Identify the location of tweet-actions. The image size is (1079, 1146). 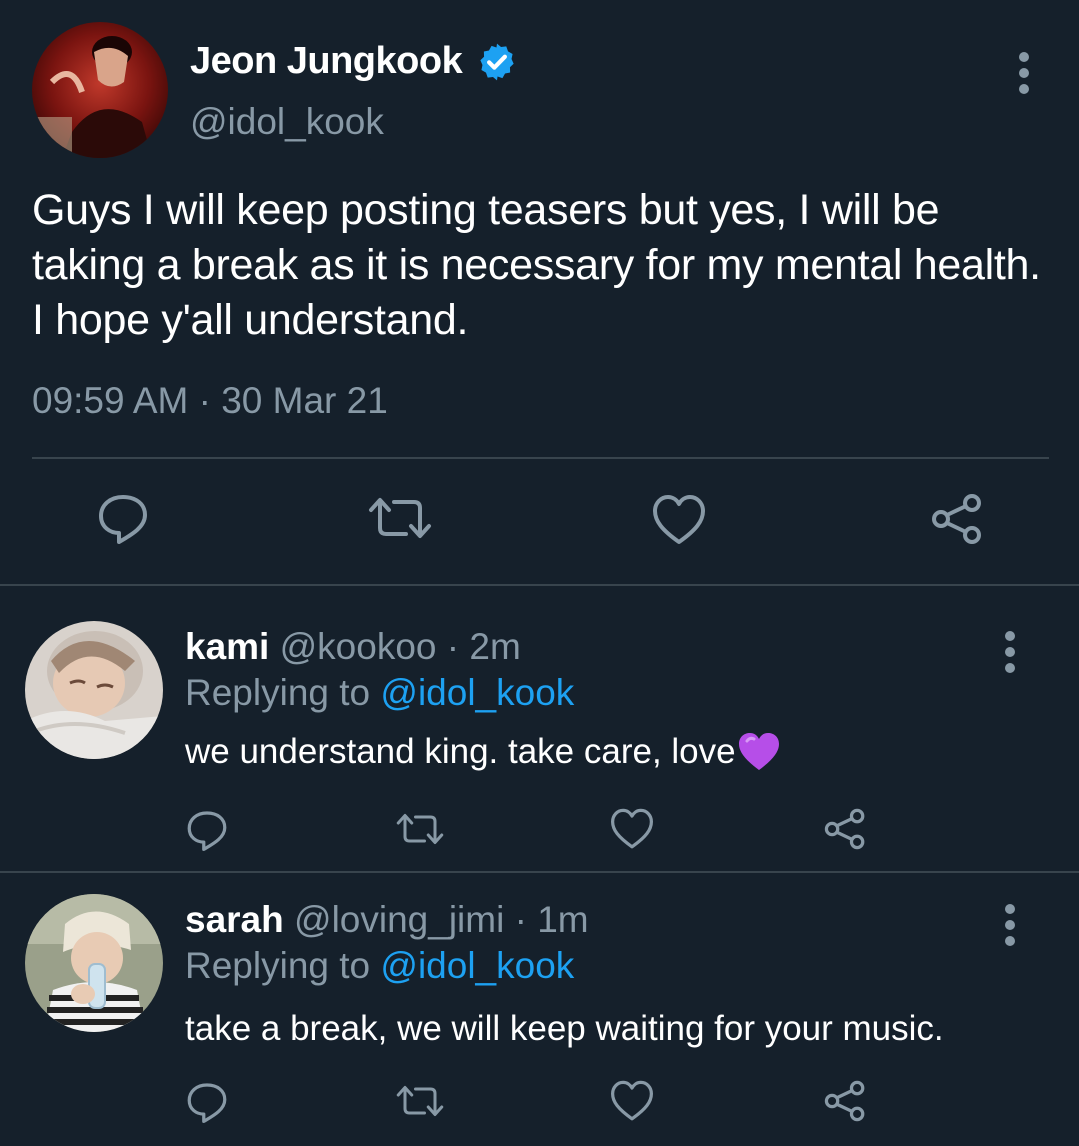
(539, 522).